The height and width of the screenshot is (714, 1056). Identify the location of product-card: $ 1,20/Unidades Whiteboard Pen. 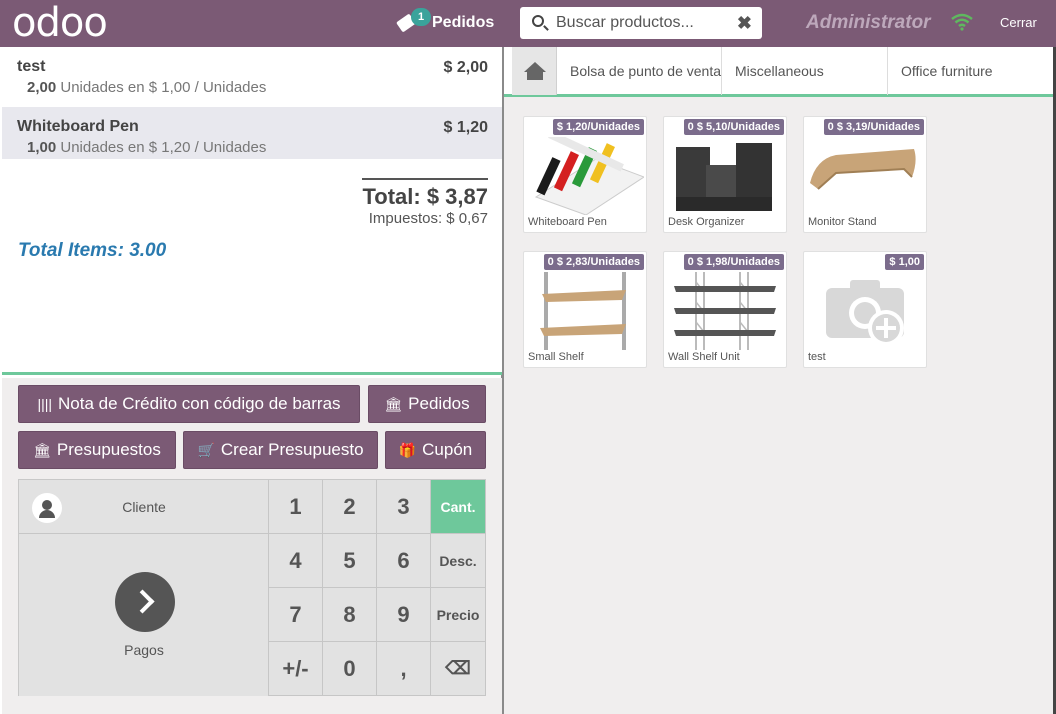
(585, 174).